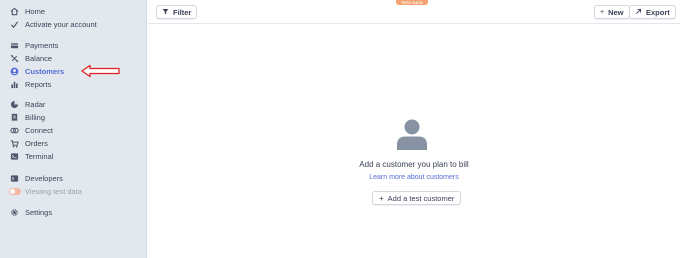 The width and height of the screenshot is (680, 258). What do you see at coordinates (38, 84) in the screenshot?
I see `sidebar-item-label: Reports` at bounding box center [38, 84].